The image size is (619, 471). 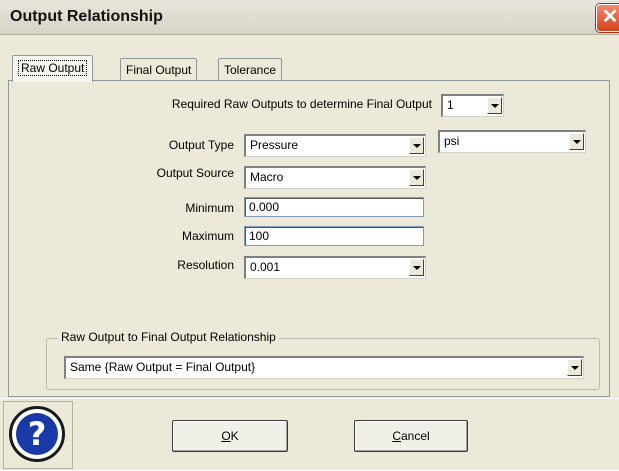 I want to click on minimum-label: Minimum, so click(x=209, y=208).